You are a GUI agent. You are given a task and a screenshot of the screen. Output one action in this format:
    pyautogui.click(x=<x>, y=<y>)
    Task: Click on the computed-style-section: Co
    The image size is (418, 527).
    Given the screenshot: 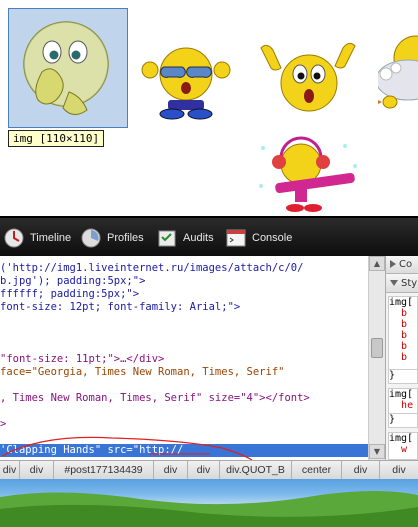 What is the action you would take?
    pyautogui.click(x=402, y=265)
    